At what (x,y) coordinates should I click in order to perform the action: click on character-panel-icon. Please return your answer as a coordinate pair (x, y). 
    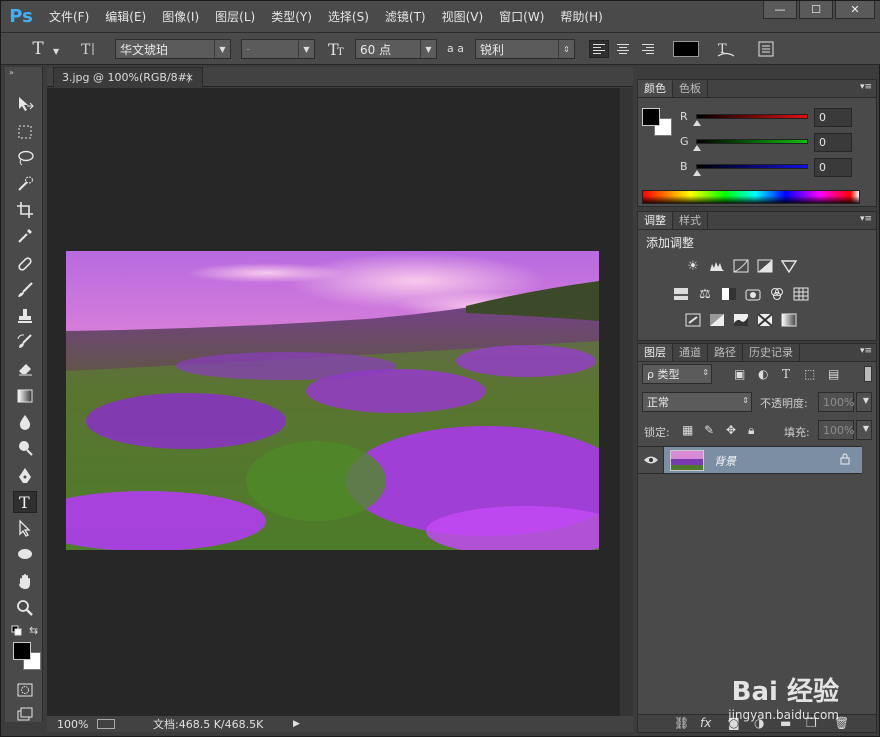
    Looking at the image, I should click on (766, 49).